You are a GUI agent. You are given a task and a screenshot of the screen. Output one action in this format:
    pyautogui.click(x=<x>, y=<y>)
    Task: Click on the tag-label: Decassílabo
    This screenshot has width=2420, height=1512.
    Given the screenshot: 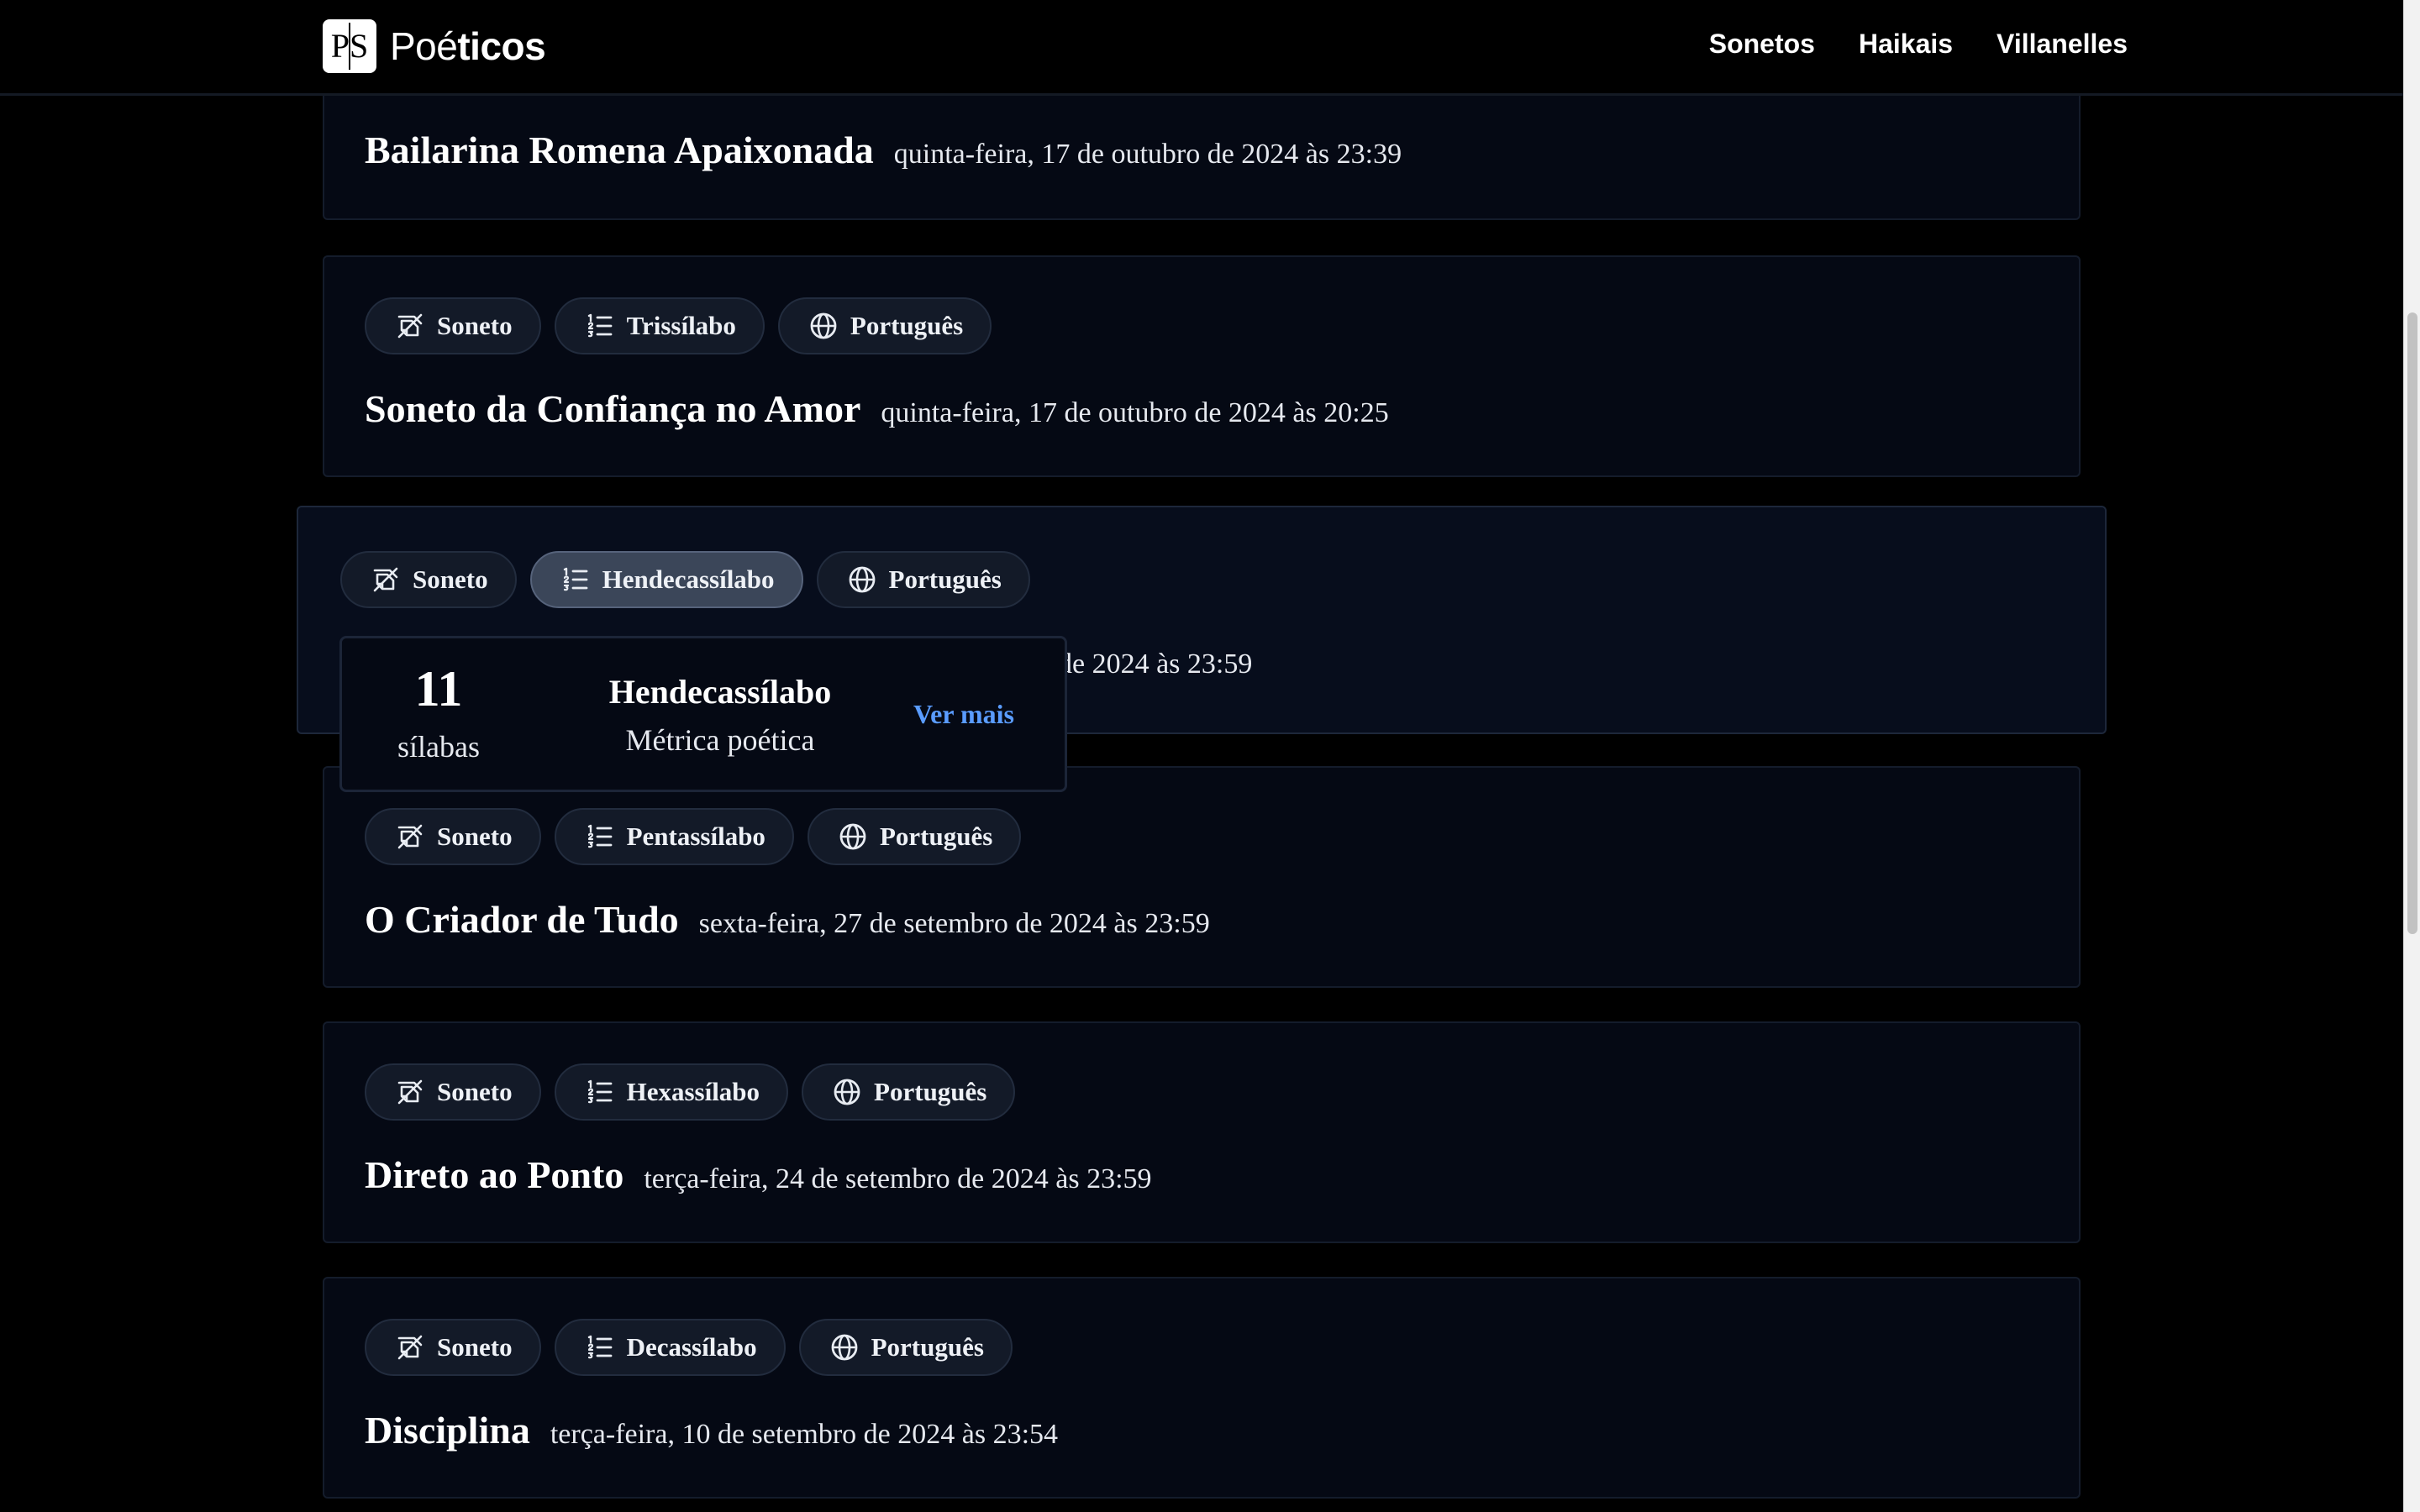 What is the action you would take?
    pyautogui.click(x=691, y=1347)
    